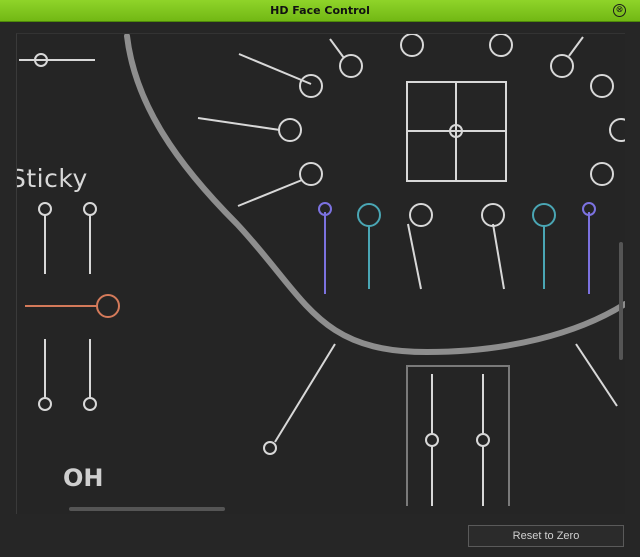  Describe the element at coordinates (619, 10) in the screenshot. I see `close-icon: ⊗` at that location.